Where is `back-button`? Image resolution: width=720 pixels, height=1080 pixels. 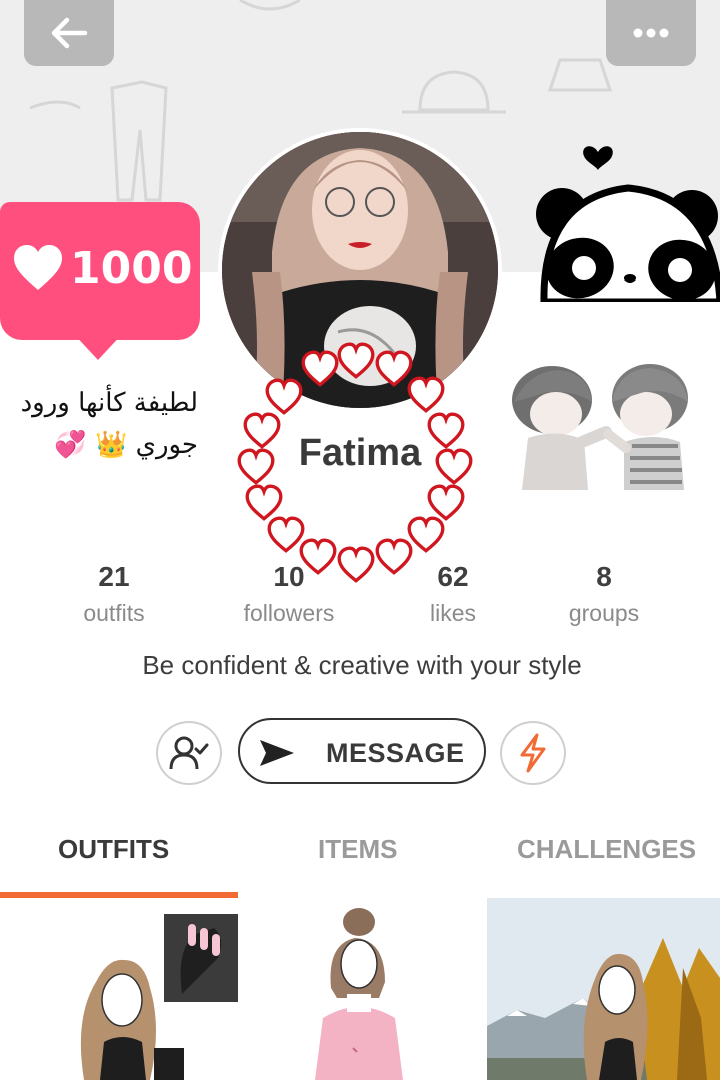 back-button is located at coordinates (69, 33).